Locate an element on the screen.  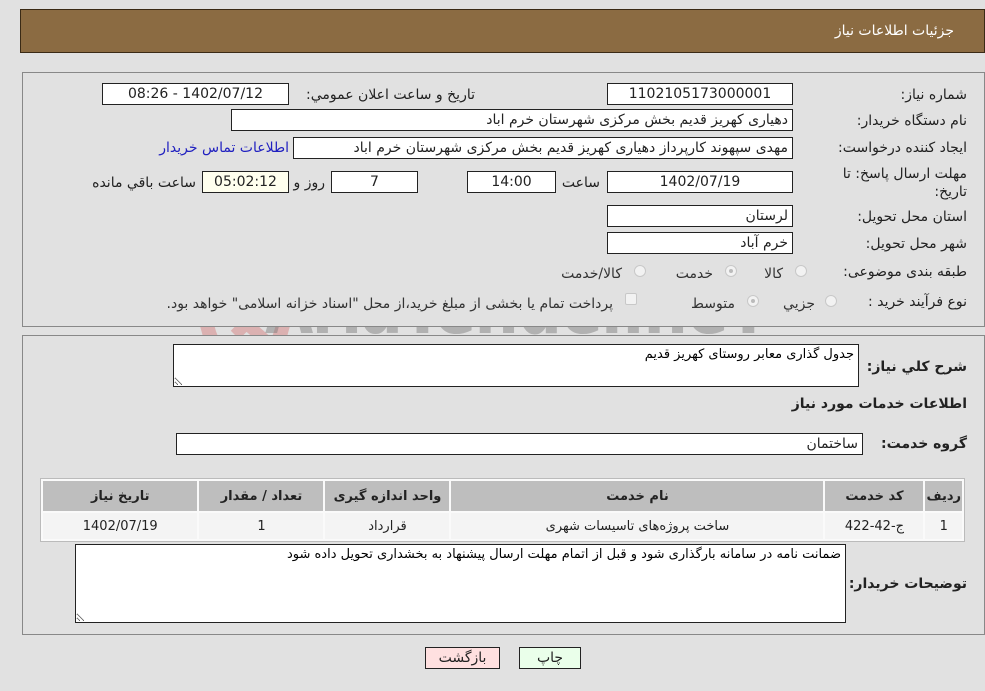
treasury-payment-checkbox is located at coordinates (631, 299).